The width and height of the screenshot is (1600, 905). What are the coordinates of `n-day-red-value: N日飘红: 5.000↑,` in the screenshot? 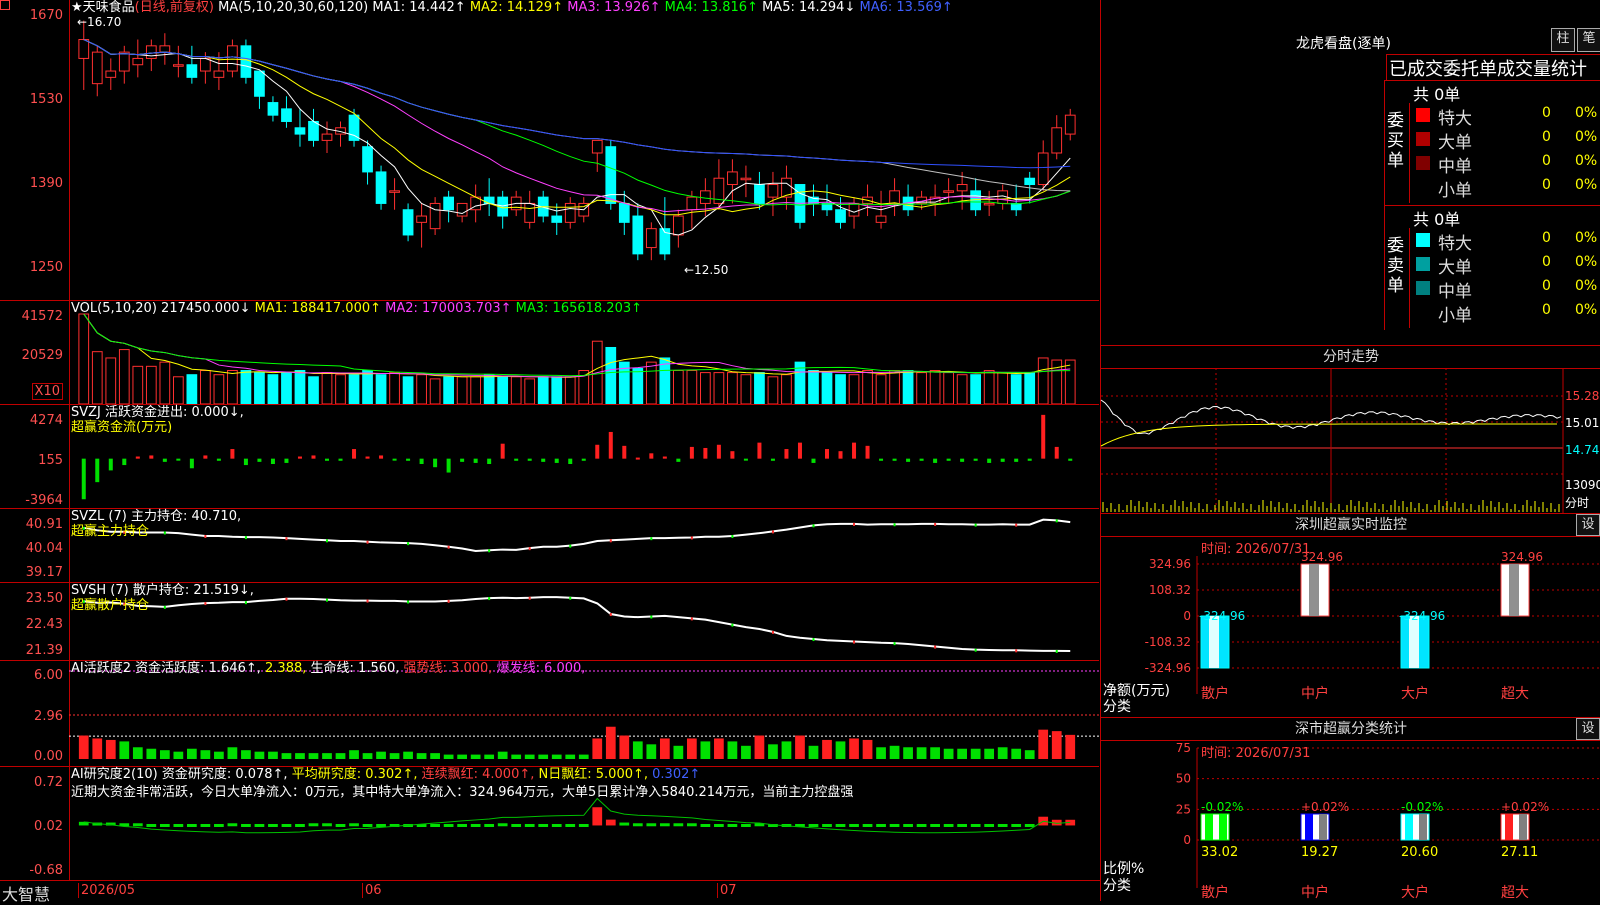 It's located at (593, 774).